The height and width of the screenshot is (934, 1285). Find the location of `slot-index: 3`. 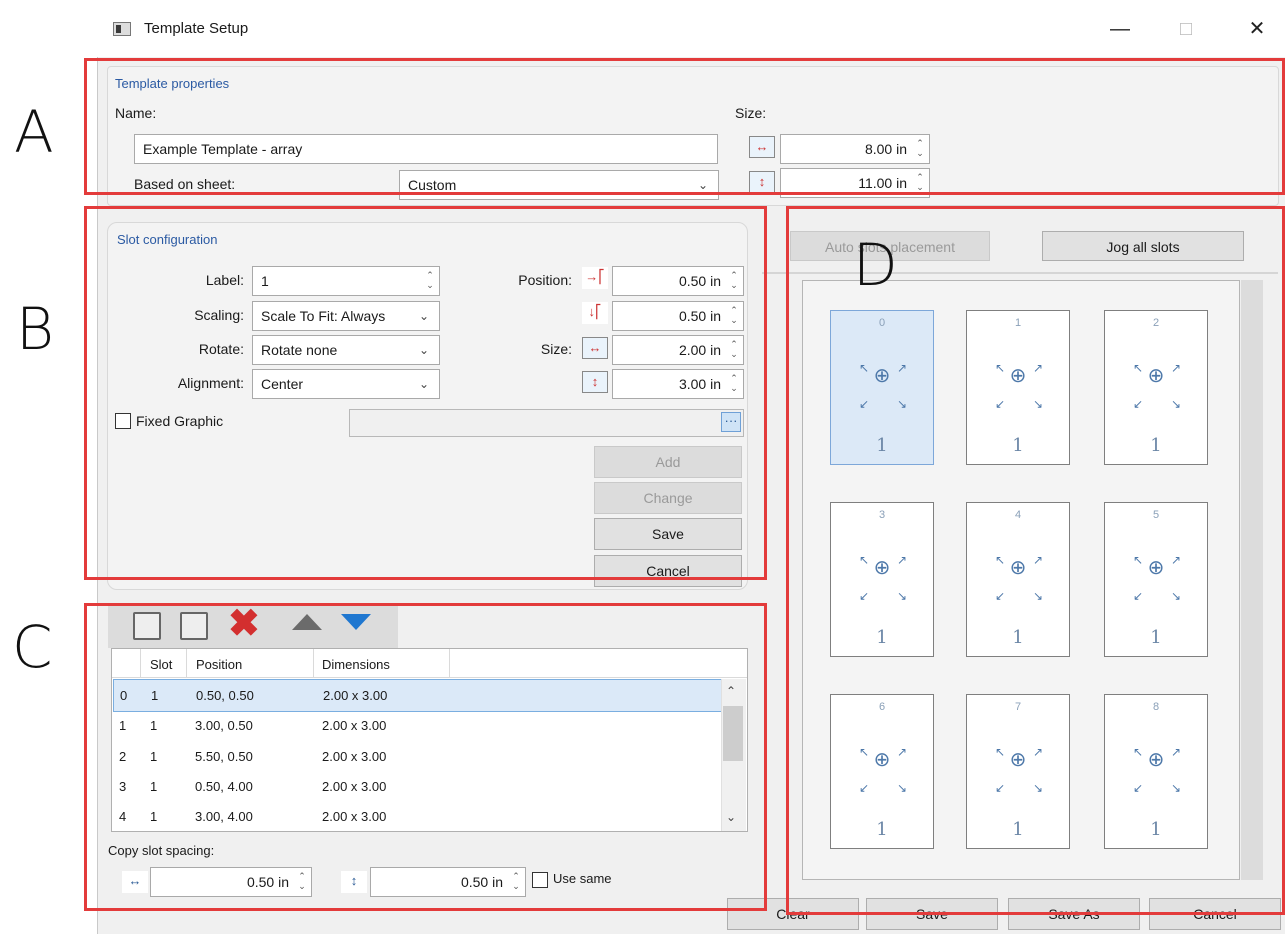

slot-index: 3 is located at coordinates (882, 515).